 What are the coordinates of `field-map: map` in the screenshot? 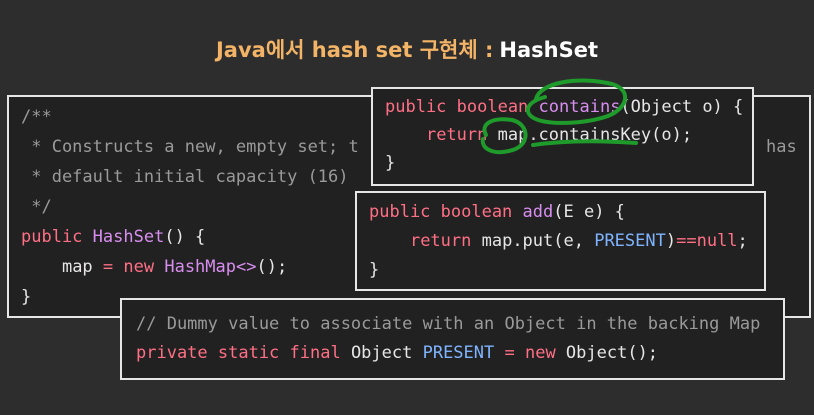 It's located at (77, 267).